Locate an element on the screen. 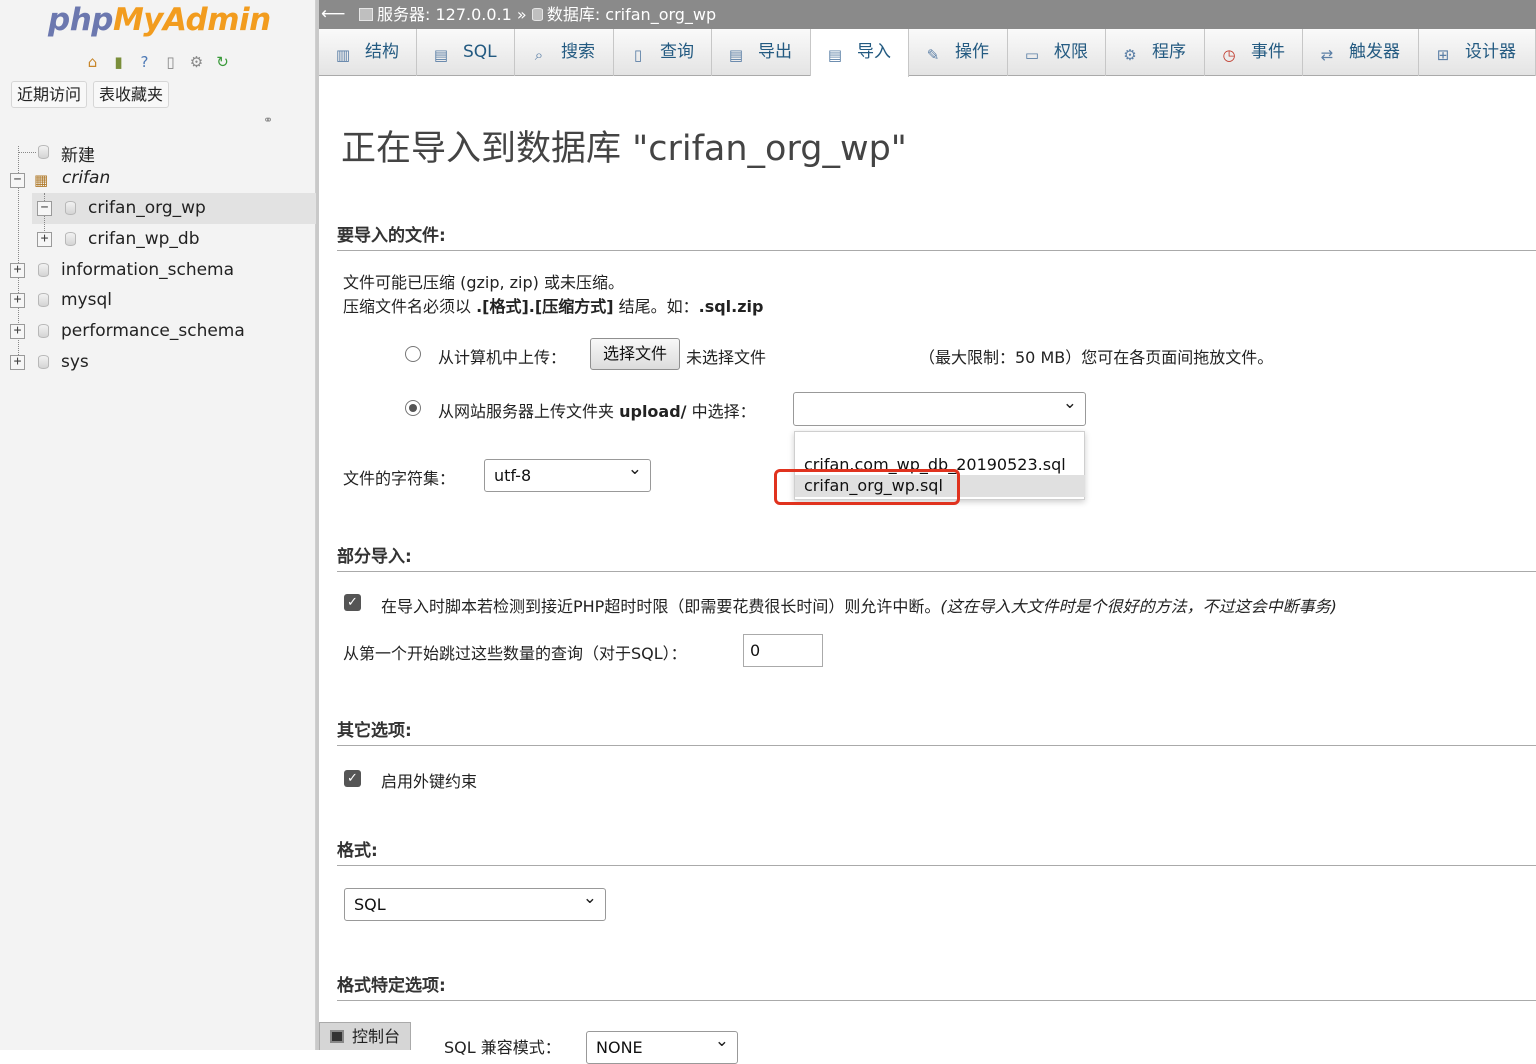 This screenshot has width=1536, height=1064. expand-information-schema-icon: + is located at coordinates (17, 270).